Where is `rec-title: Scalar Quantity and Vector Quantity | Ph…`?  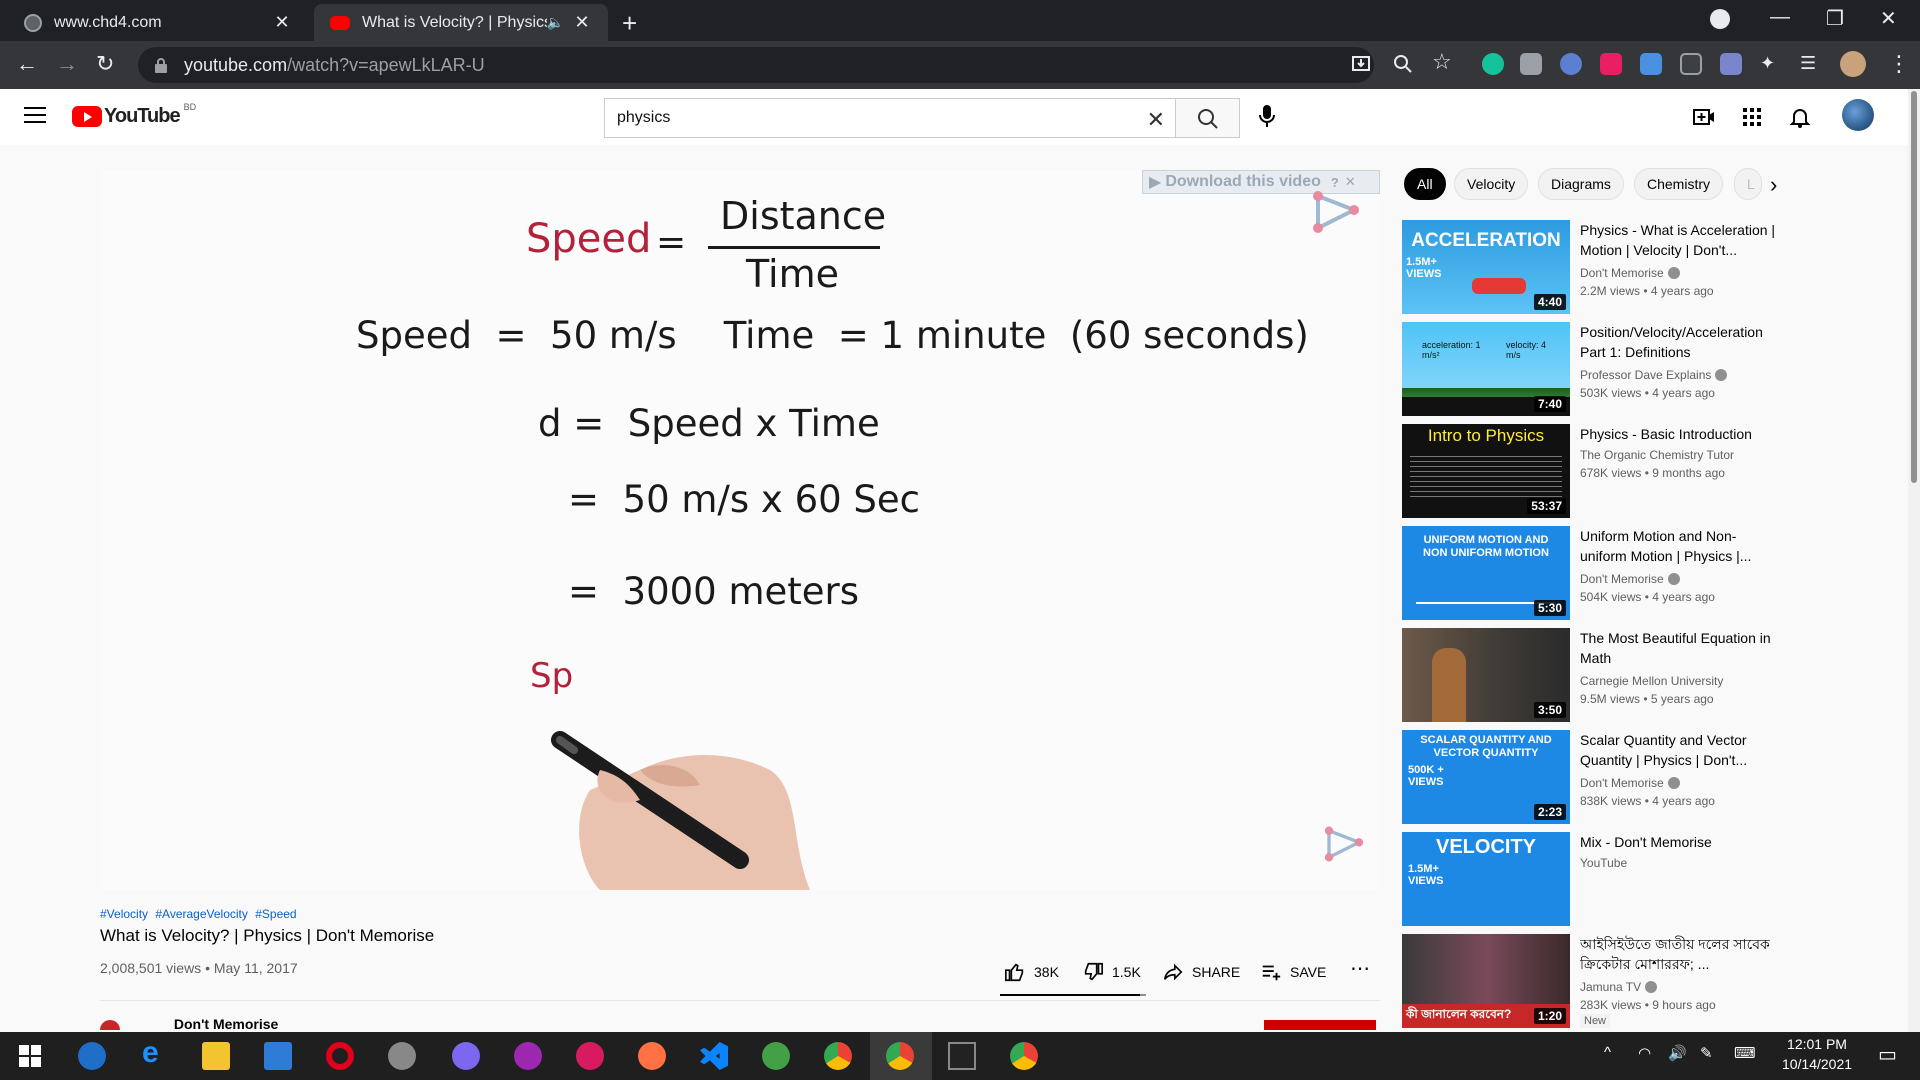 rec-title: Scalar Quantity and Vector Quantity | Ph… is located at coordinates (1680, 750).